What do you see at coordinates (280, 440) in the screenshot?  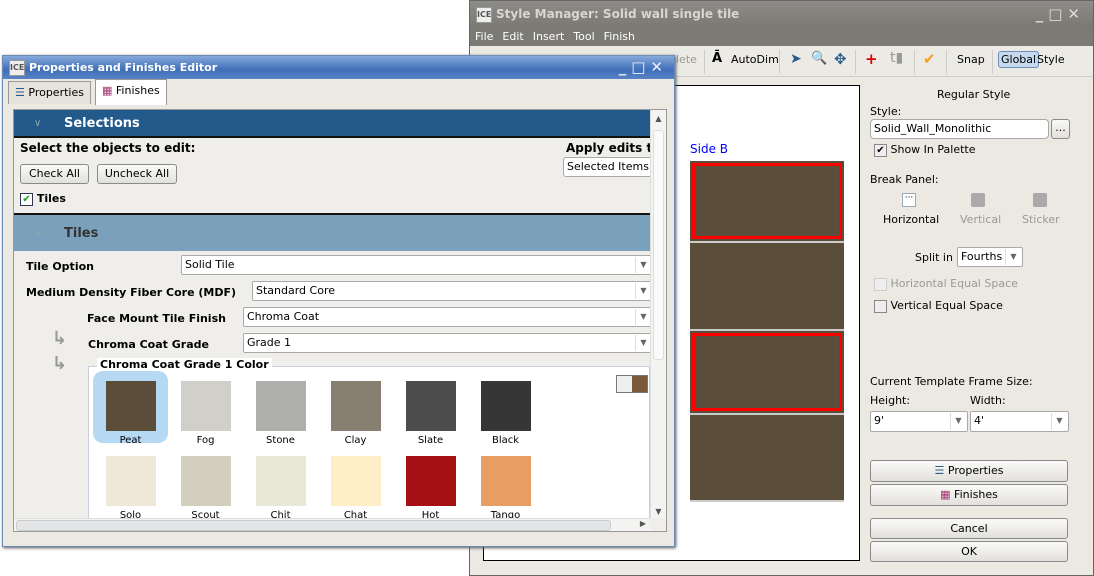 I see `swatch-label: Stone` at bounding box center [280, 440].